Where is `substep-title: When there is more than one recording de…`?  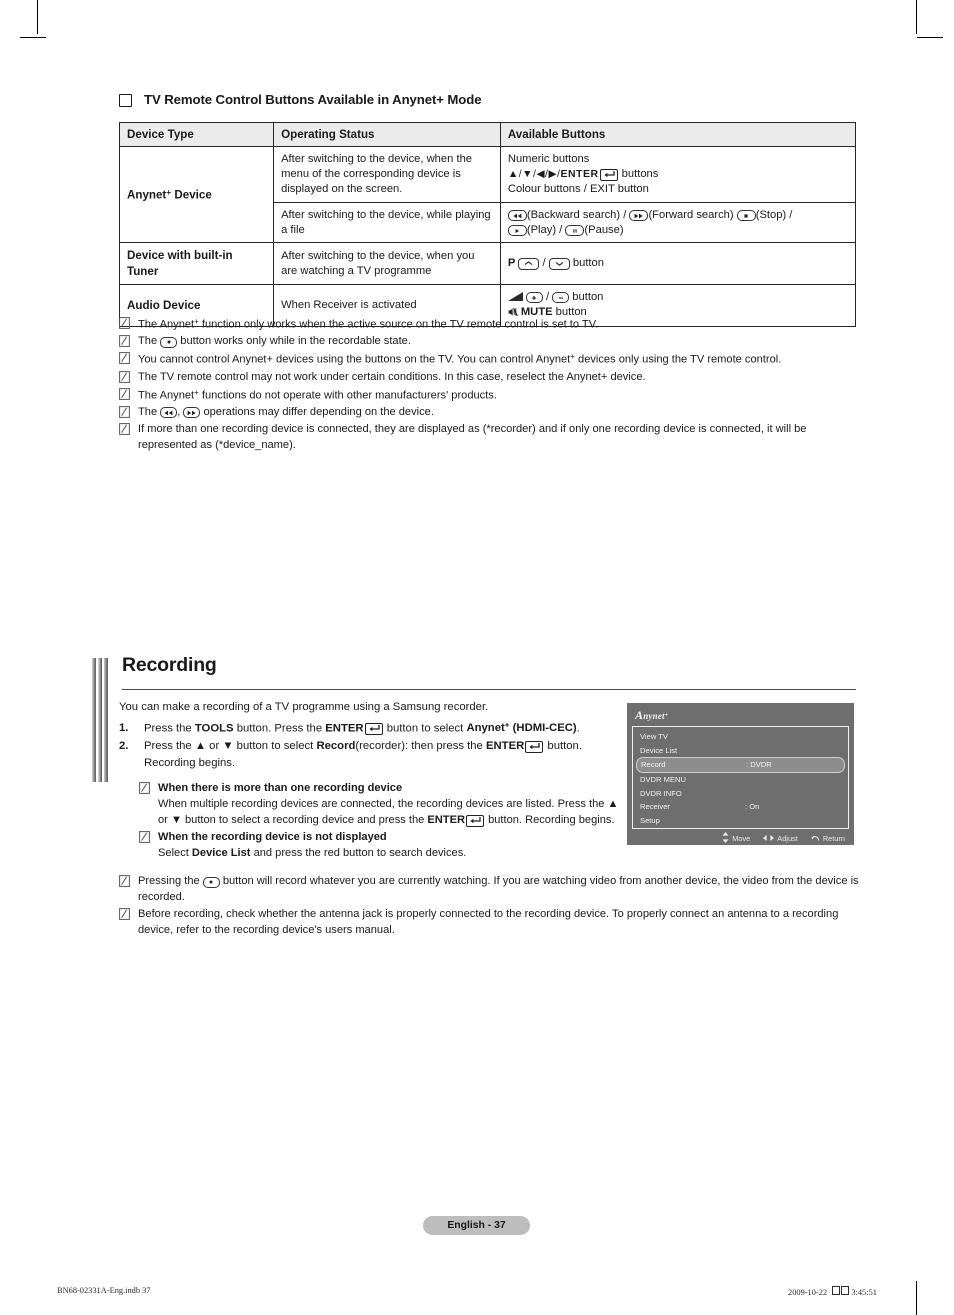
substep-title: When there is more than one recording de… is located at coordinates (280, 788).